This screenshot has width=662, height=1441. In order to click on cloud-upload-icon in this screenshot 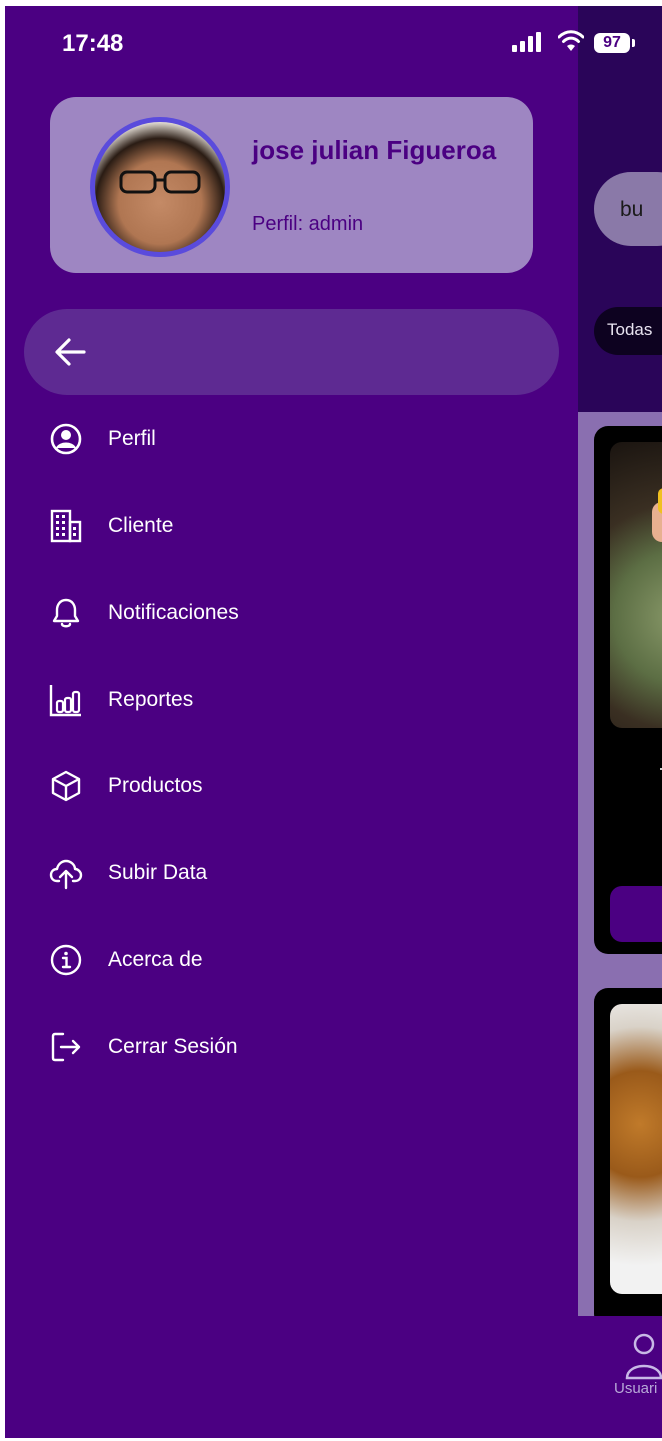, I will do `click(66, 874)`.